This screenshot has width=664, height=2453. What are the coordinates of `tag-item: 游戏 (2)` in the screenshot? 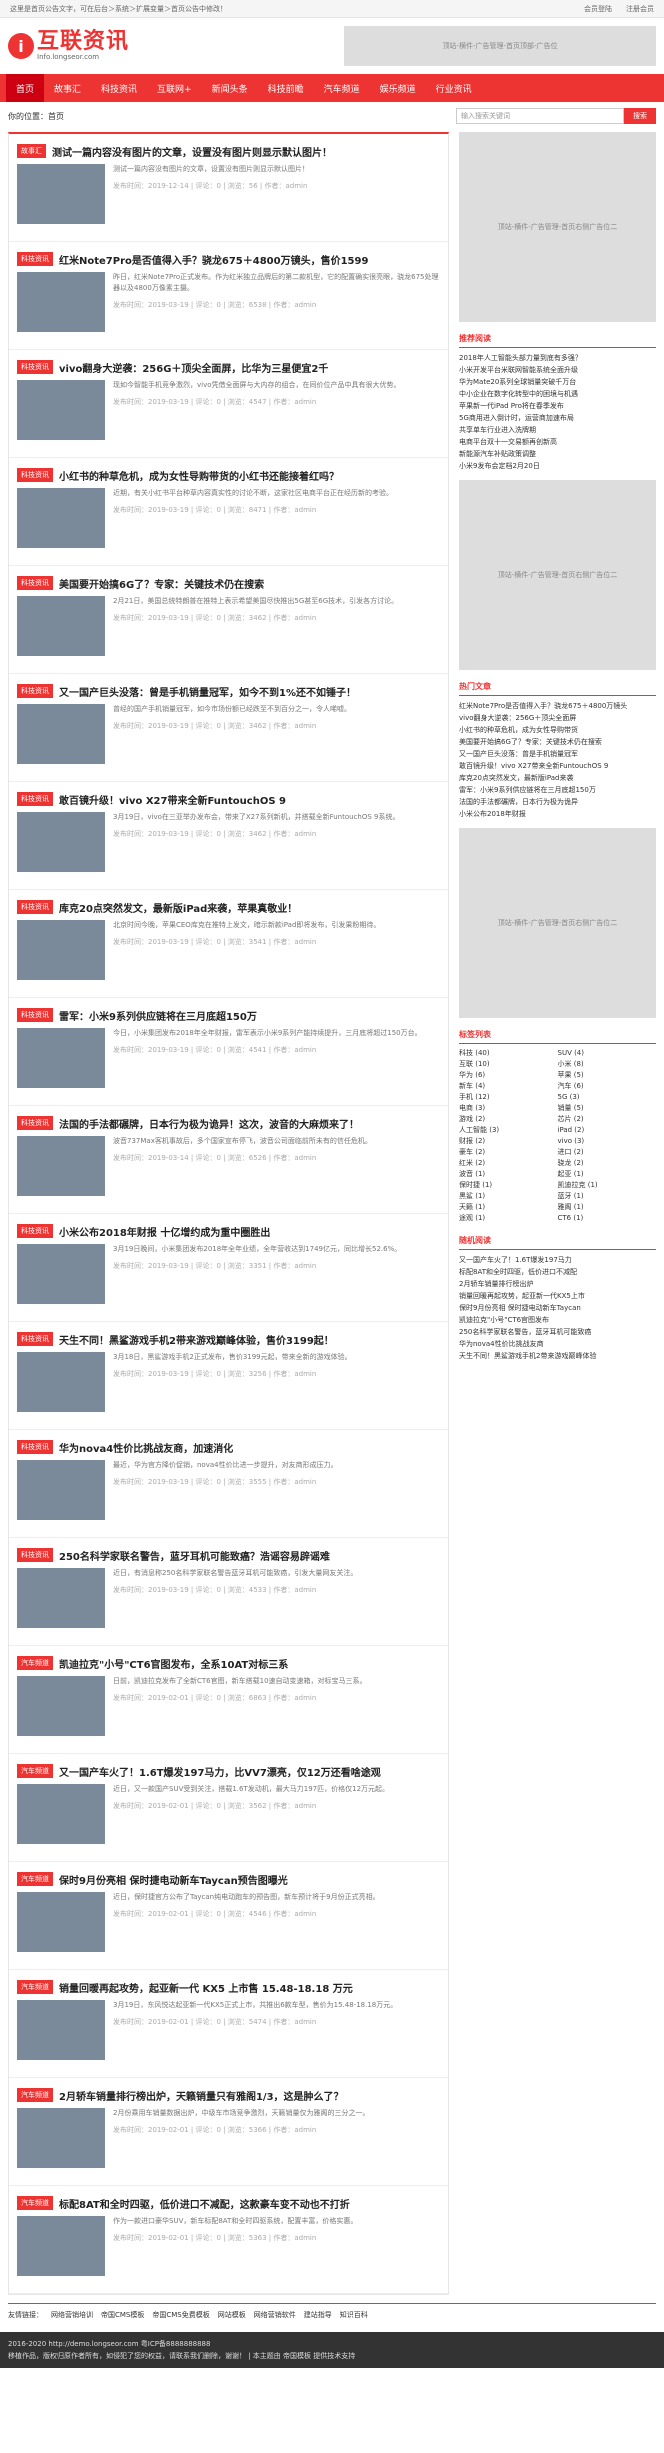 It's located at (508, 1119).